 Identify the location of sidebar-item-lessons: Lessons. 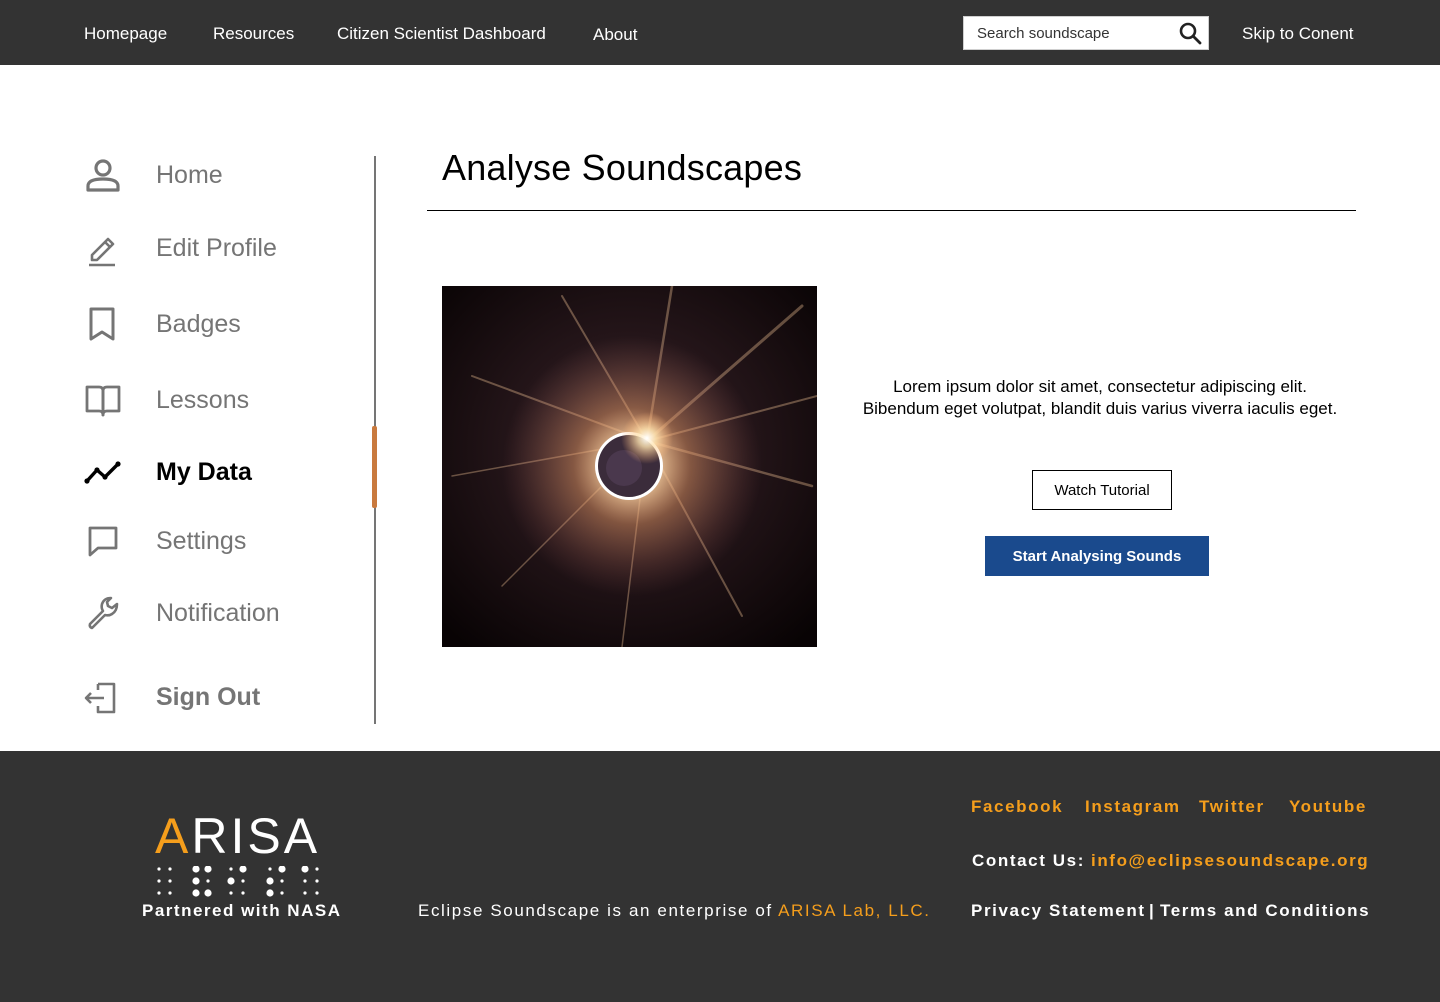
(219, 400).